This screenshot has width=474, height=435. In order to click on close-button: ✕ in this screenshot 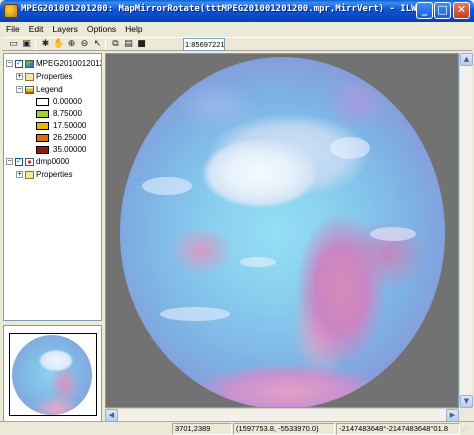, I will do `click(461, 10)`.